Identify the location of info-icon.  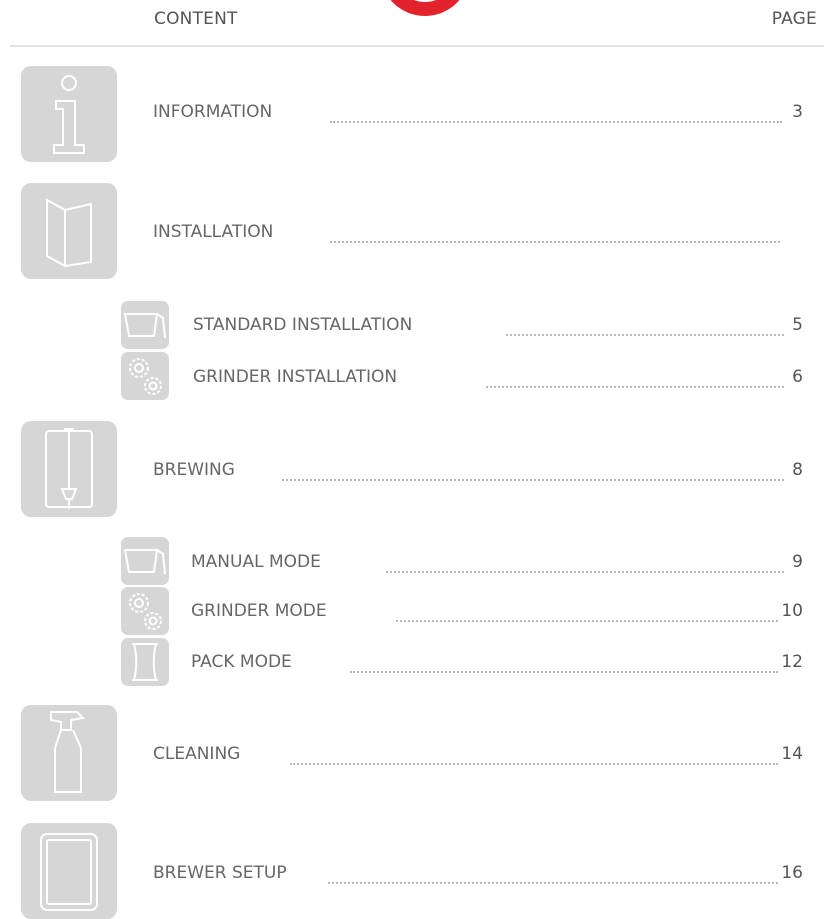
(69, 114).